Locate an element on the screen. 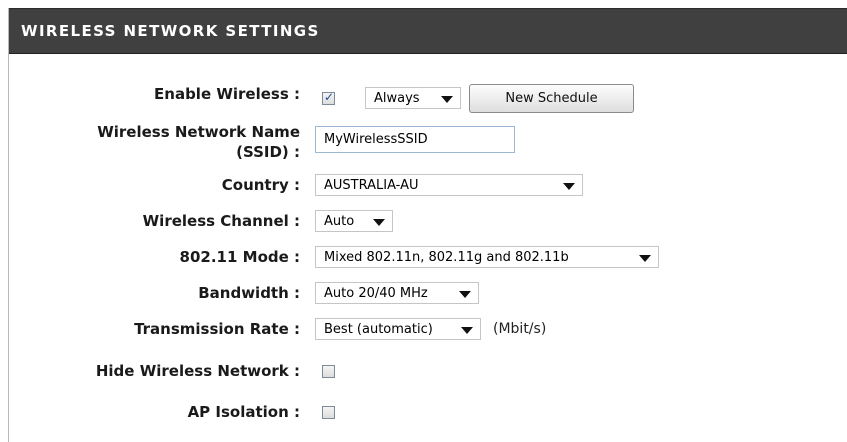 The image size is (847, 442). channel-select-value: Auto is located at coordinates (339, 221).